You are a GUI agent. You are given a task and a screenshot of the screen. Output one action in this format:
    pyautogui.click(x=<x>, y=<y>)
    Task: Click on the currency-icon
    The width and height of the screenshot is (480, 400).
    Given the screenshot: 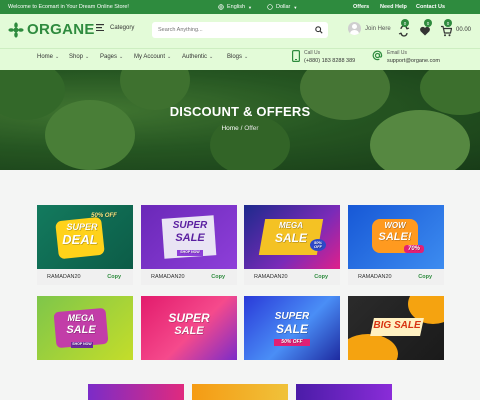 What is the action you would take?
    pyautogui.click(x=270, y=7)
    